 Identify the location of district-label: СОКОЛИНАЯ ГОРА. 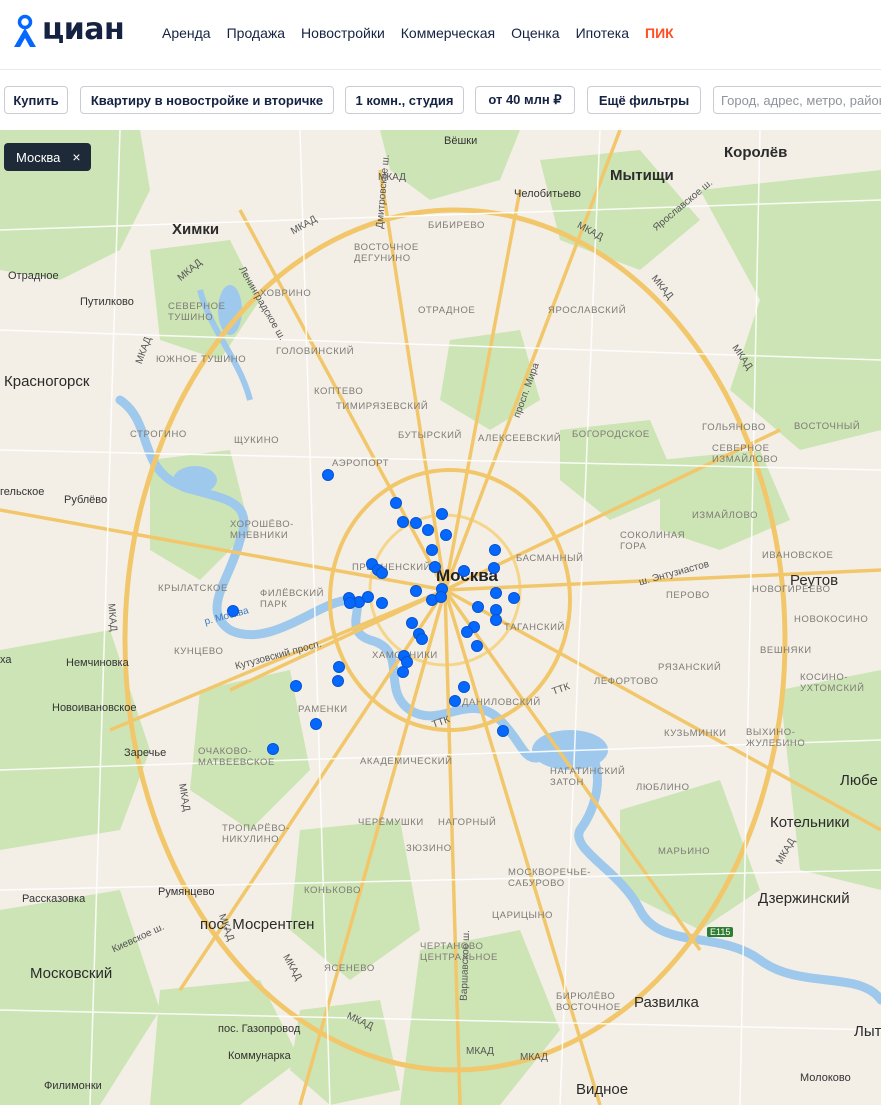
(653, 541).